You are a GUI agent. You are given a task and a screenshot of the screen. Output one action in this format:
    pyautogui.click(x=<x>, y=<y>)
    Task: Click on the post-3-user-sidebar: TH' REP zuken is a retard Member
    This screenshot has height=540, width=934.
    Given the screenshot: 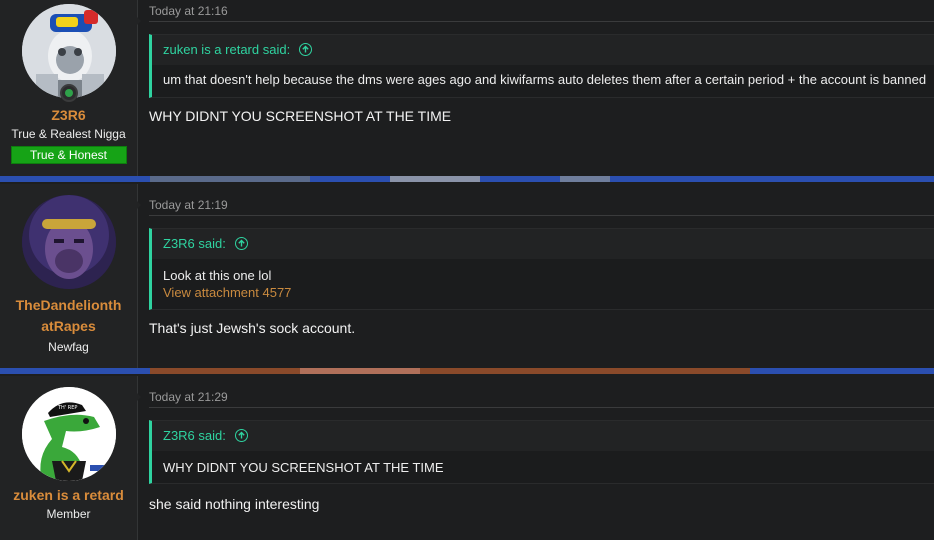 What is the action you would take?
    pyautogui.click(x=70, y=458)
    